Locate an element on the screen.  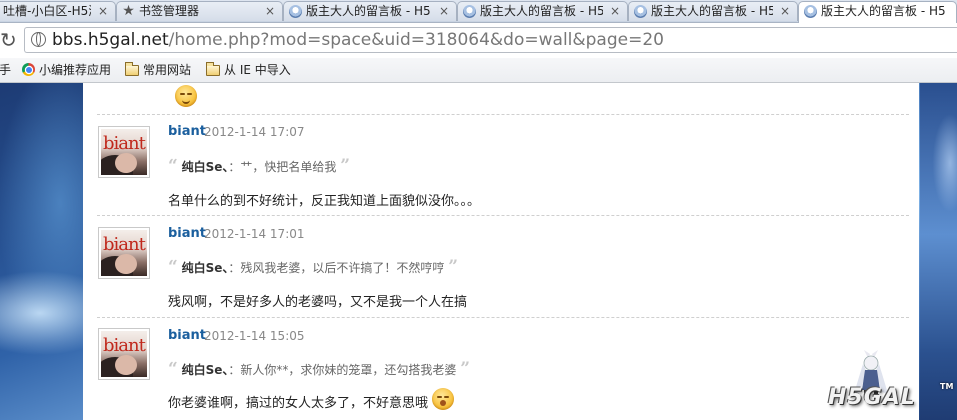
globe-icon is located at coordinates (38, 39).